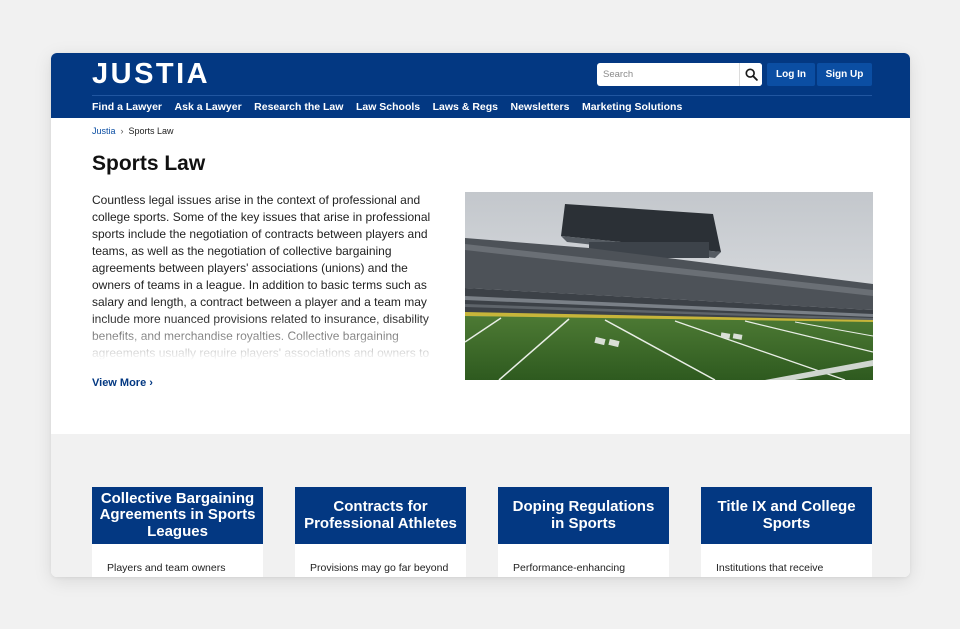 The height and width of the screenshot is (629, 960). What do you see at coordinates (786, 515) in the screenshot?
I see `topic-card-title: Title IX and College Sports` at bounding box center [786, 515].